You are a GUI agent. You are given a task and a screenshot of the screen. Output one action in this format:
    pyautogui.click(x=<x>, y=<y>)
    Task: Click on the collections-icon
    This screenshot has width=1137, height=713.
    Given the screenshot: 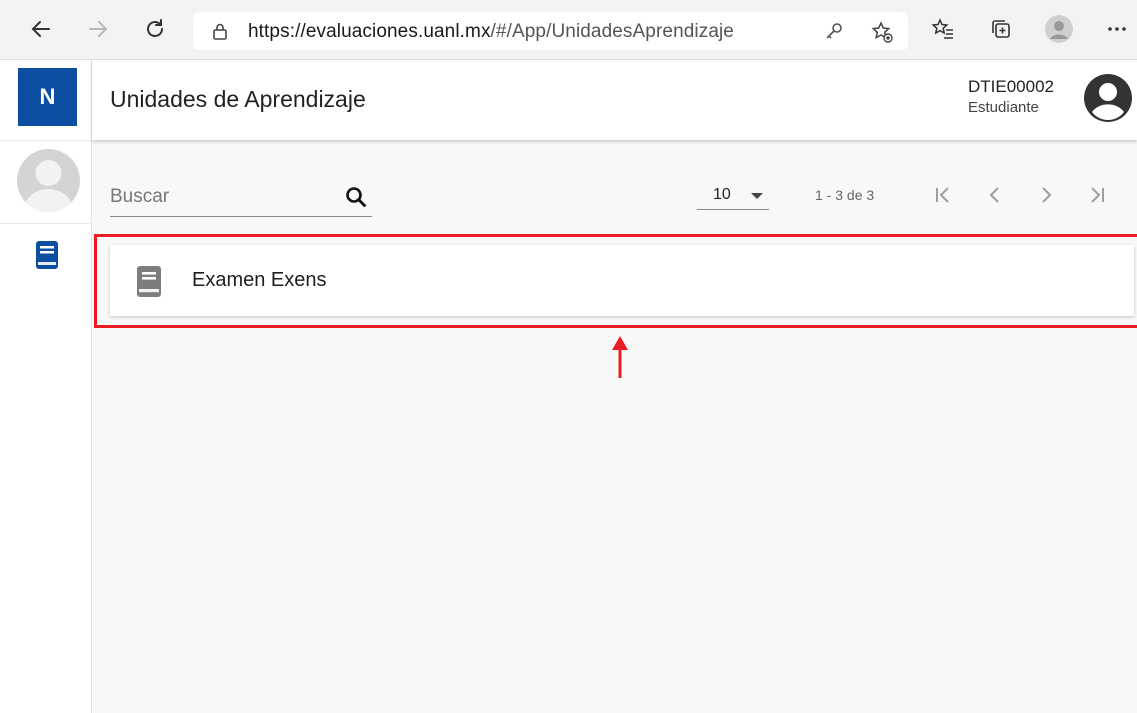 What is the action you would take?
    pyautogui.click(x=1001, y=29)
    